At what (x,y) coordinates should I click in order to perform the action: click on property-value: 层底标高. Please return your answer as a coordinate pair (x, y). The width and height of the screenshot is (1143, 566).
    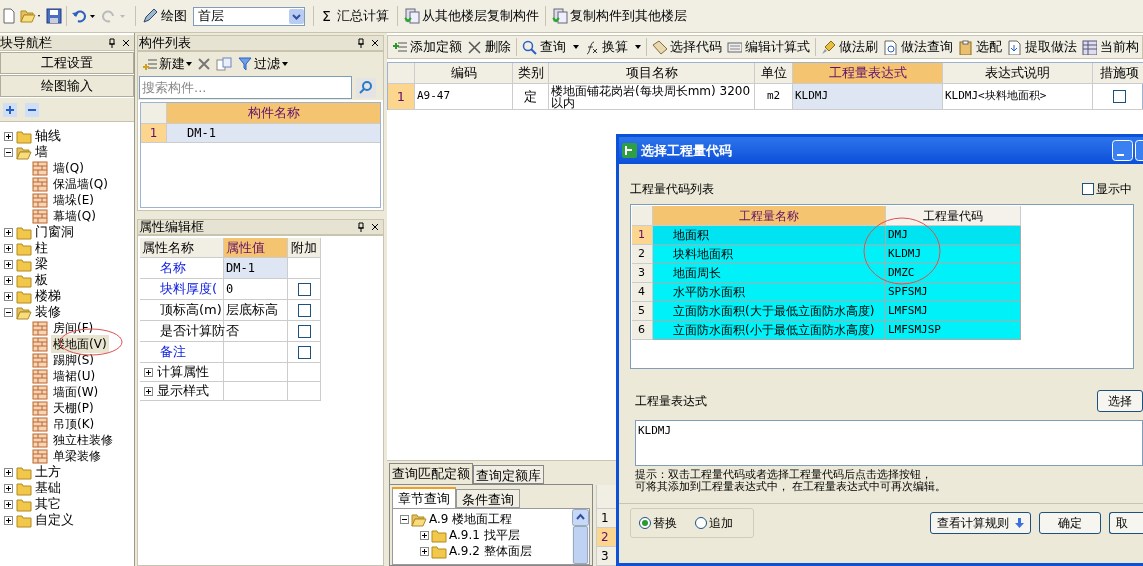
    Looking at the image, I should click on (252, 310).